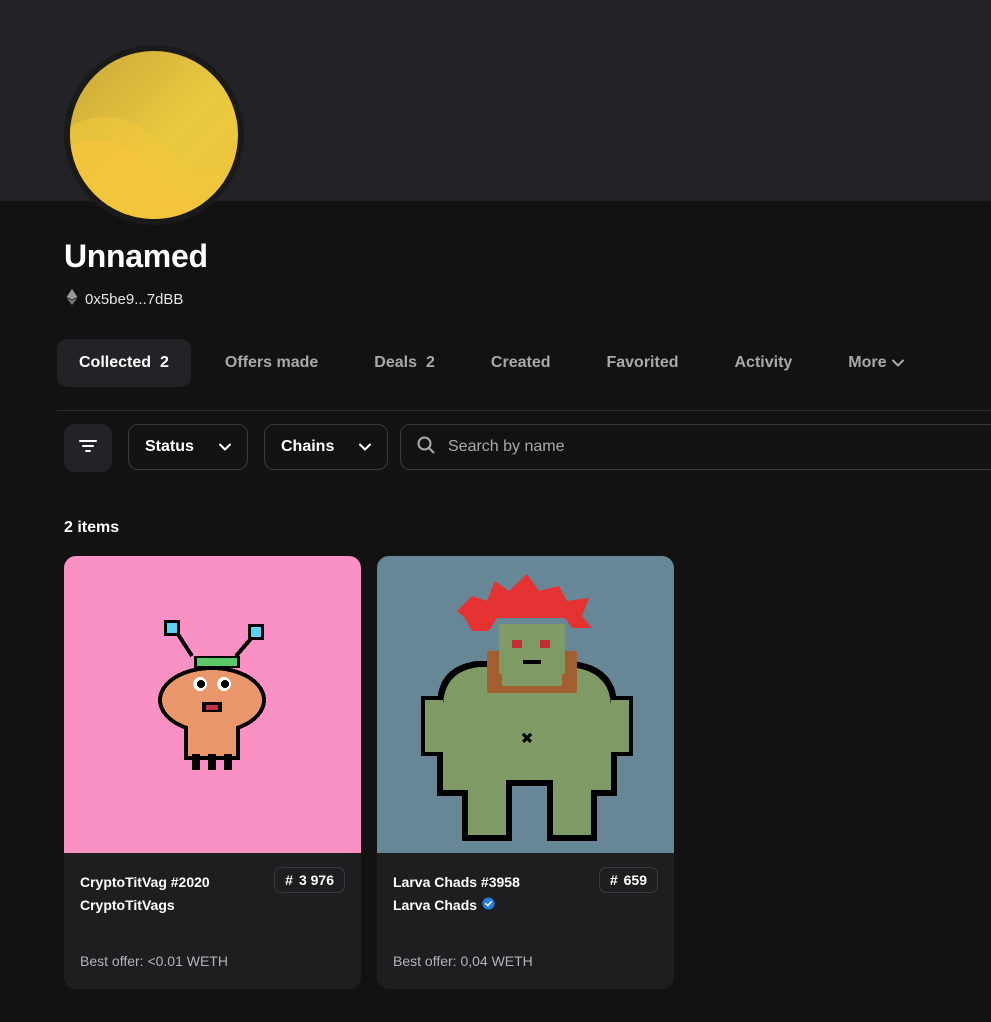 The width and height of the screenshot is (991, 1022). I want to click on collection-name-text: Larva Chads, so click(435, 905).